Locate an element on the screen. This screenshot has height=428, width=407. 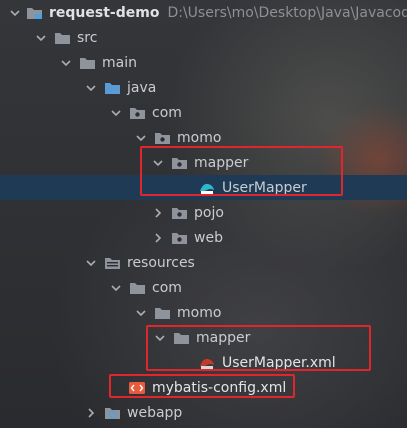
highlight-box-mybatis-config is located at coordinates (202, 386).